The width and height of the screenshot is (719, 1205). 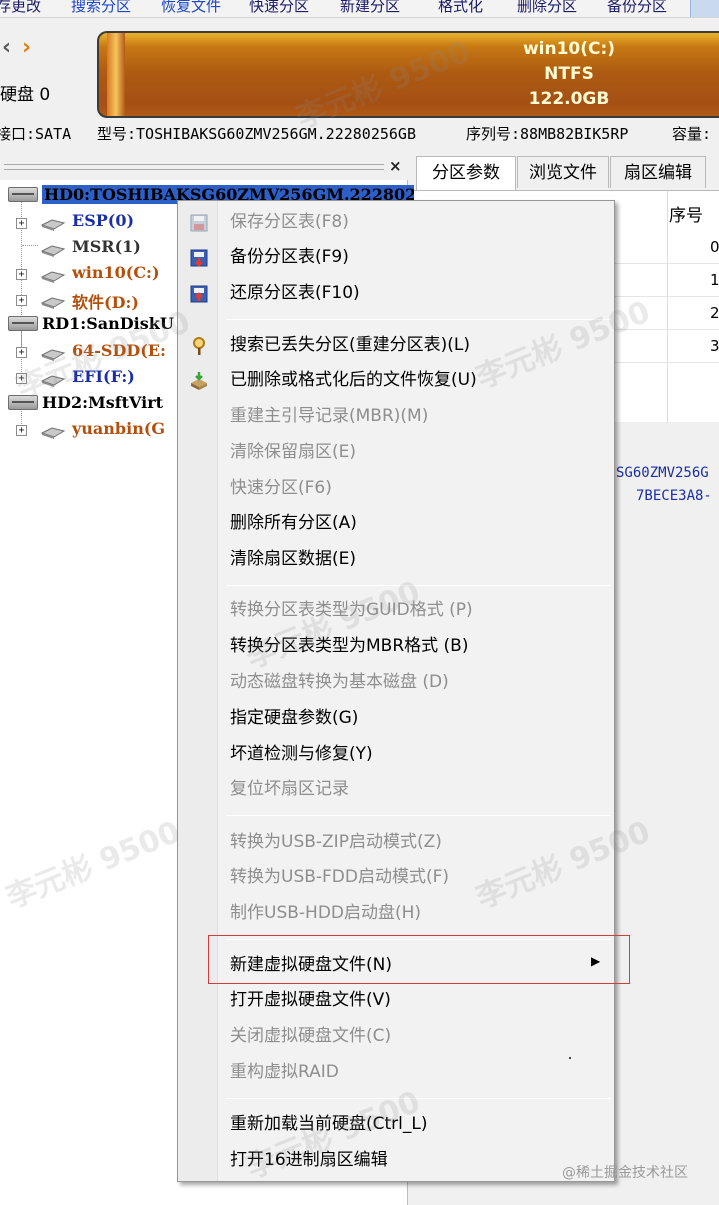 I want to click on recover-icon, so click(x=199, y=381).